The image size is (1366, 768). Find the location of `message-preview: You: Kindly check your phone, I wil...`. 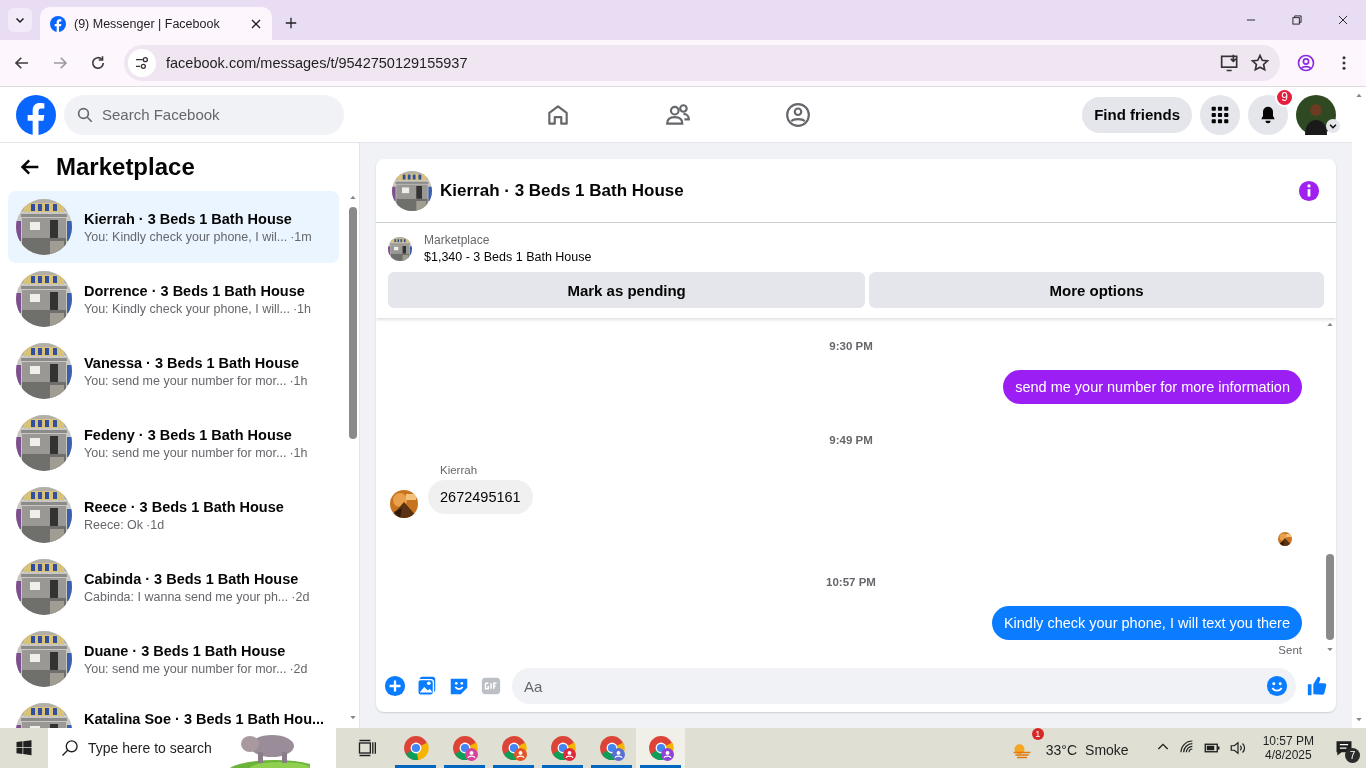

message-preview: You: Kindly check your phone, I wil... is located at coordinates (186, 236).